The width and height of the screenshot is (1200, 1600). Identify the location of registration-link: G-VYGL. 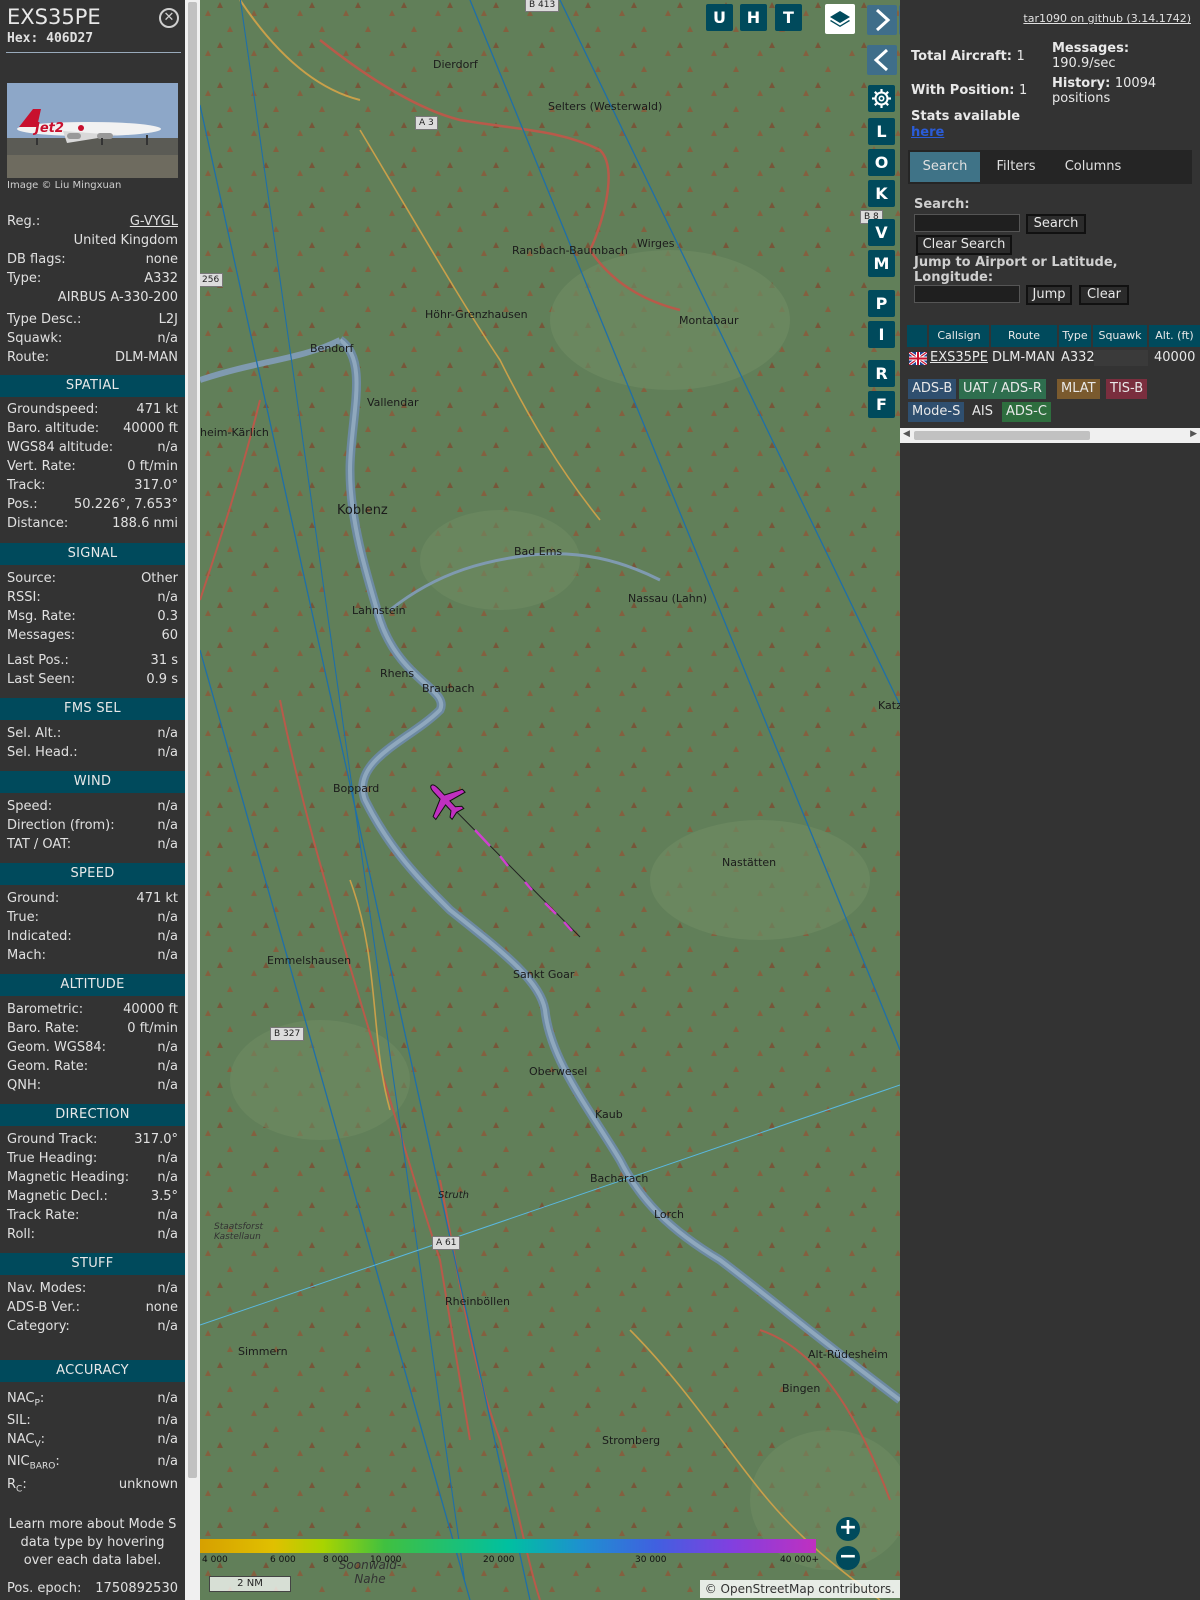
(154, 222).